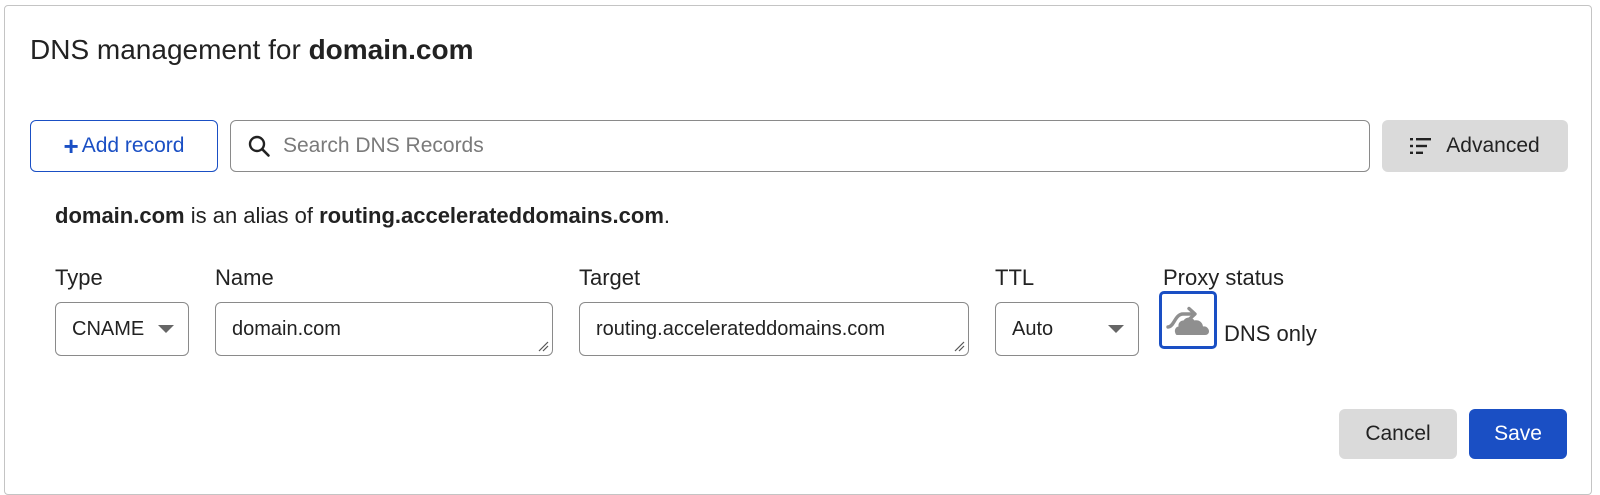  Describe the element at coordinates (813, 146) in the screenshot. I see `search-input` at that location.